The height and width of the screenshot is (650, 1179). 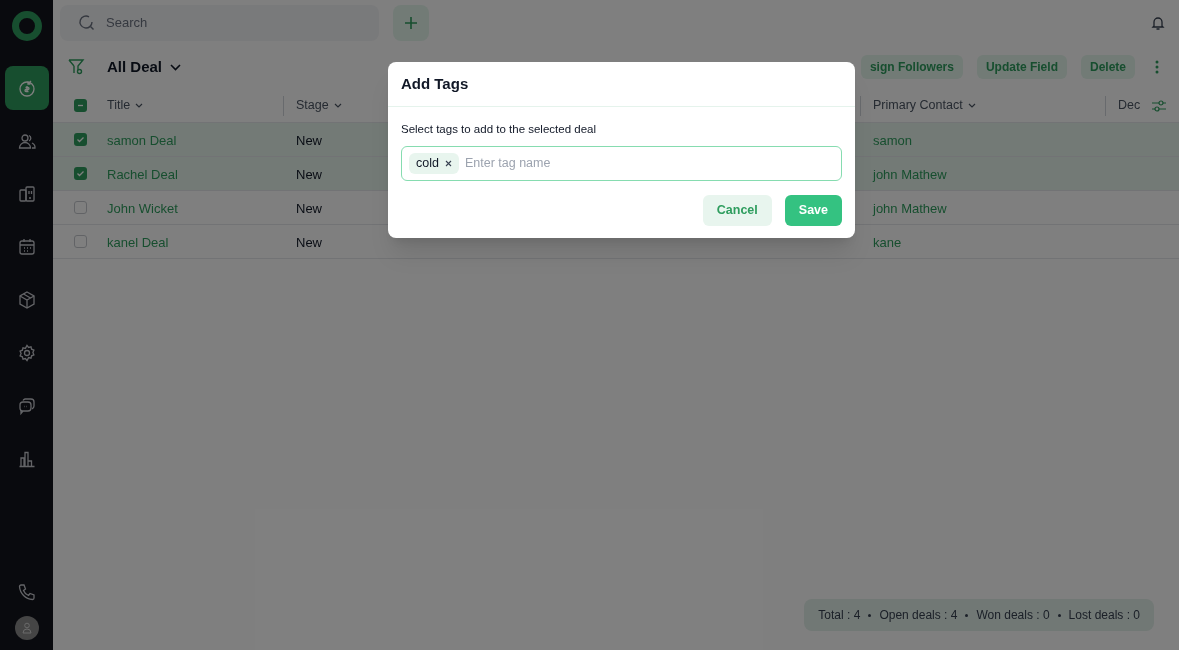 I want to click on summary-text: Open deals : 4, so click(x=918, y=615).